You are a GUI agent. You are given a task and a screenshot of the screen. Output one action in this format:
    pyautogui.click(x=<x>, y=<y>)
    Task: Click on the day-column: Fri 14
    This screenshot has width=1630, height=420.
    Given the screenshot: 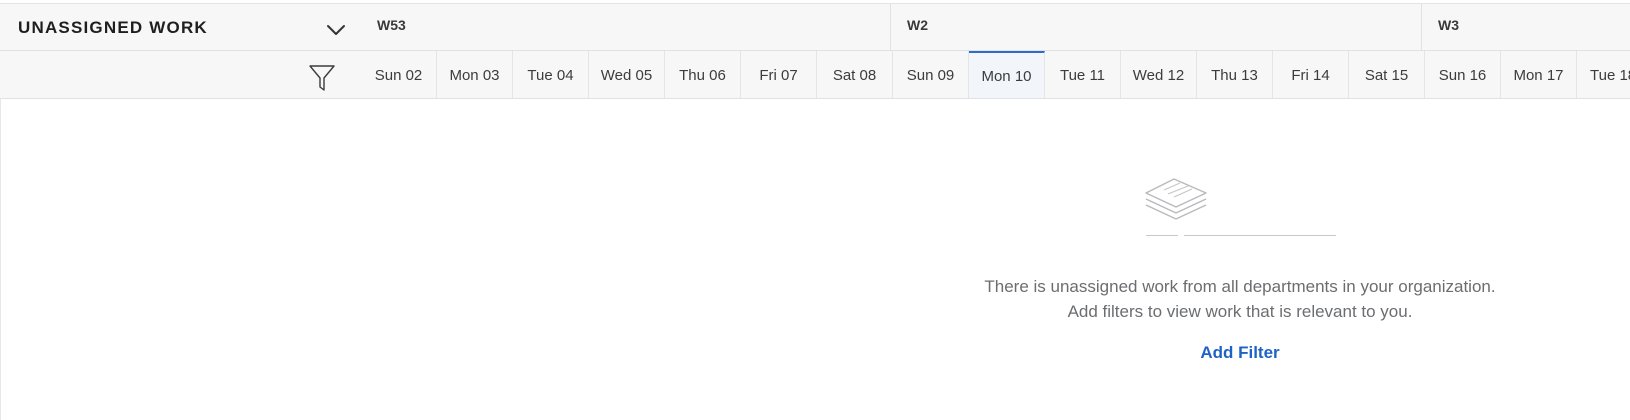 What is the action you would take?
    pyautogui.click(x=1311, y=74)
    